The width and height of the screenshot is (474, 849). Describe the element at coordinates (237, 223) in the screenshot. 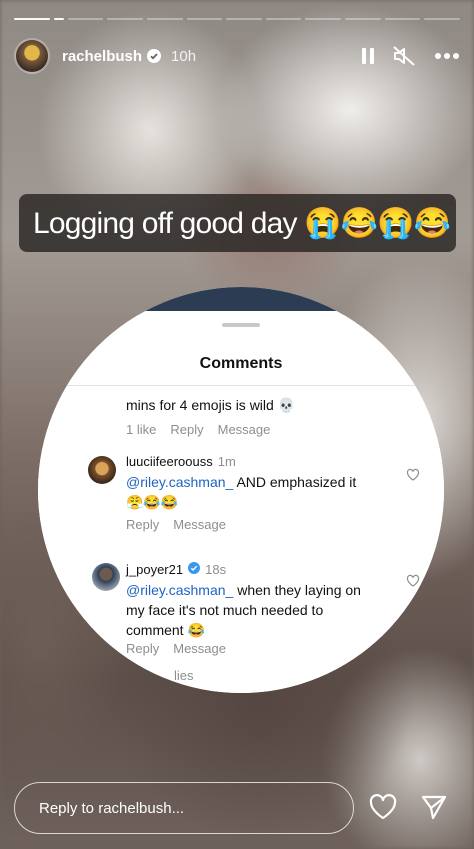

I see `story-caption: Logging off good day 😭😂😭😂` at that location.